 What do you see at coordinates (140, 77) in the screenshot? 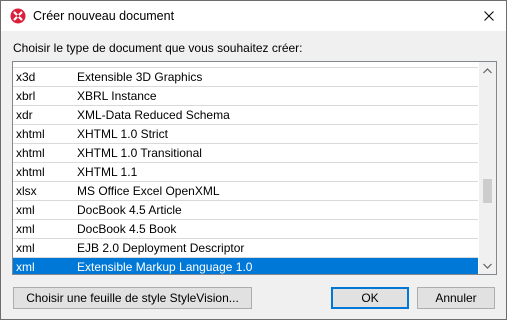
I see `list-item-description: Extensible 3D Graphics` at bounding box center [140, 77].